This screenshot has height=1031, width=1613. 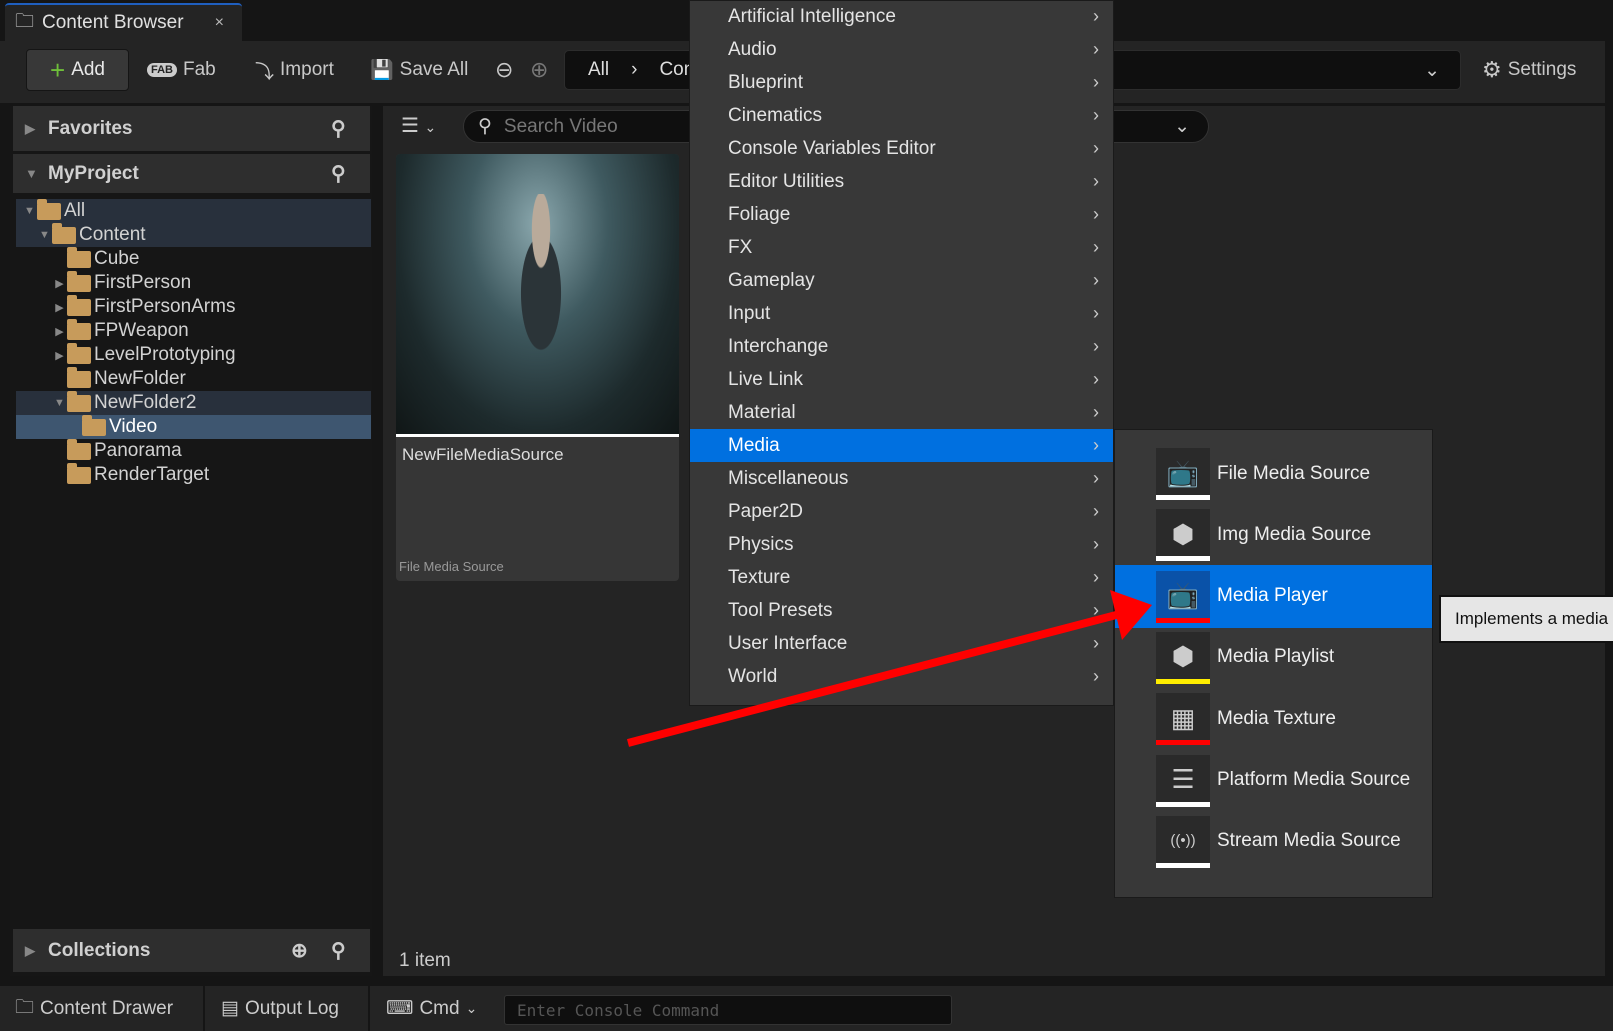 What do you see at coordinates (560, 126) in the screenshot?
I see `search-placeholder: Search Video` at bounding box center [560, 126].